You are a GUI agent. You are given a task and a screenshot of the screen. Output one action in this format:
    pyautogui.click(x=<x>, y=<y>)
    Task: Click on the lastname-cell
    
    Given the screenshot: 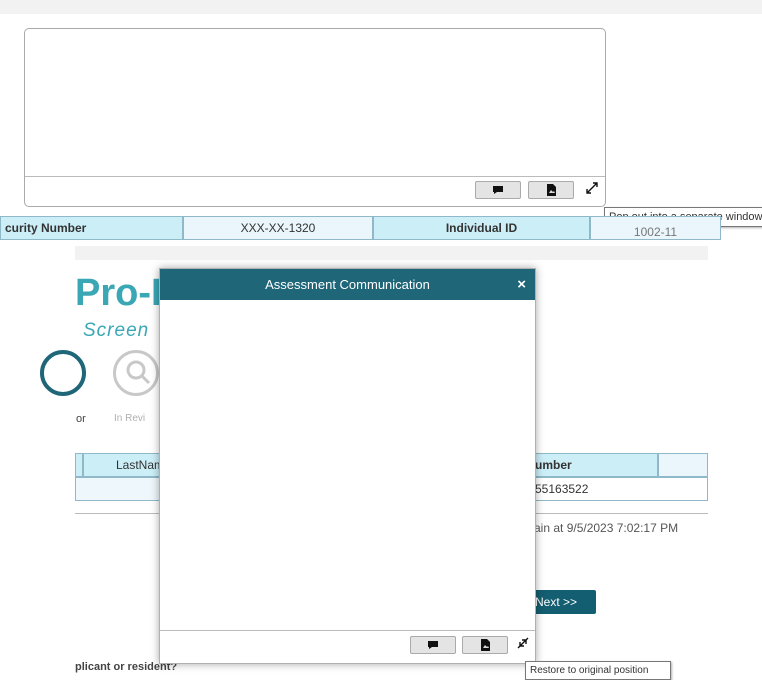 What is the action you would take?
    pyautogui.click(x=117, y=489)
    